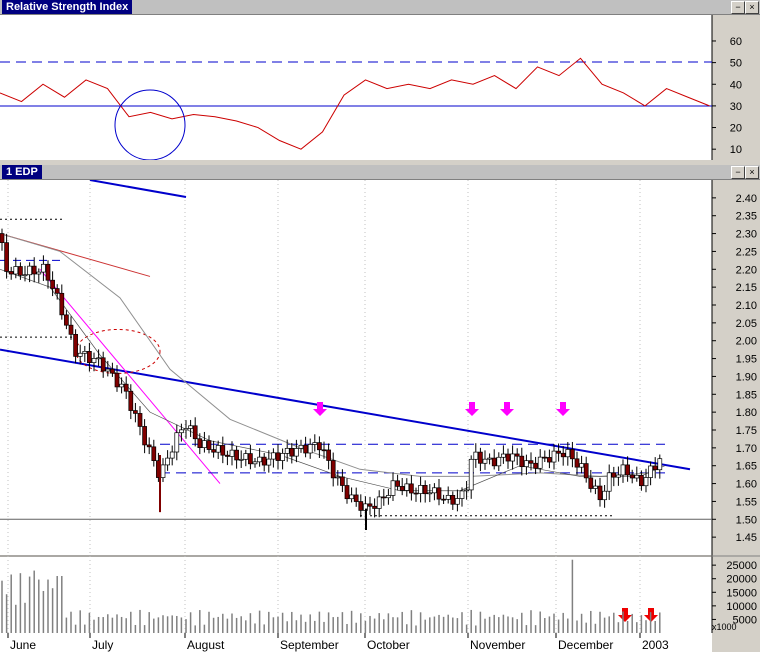 This screenshot has height=652, width=760. I want to click on price-tick-label: 2.00, so click(746, 342).